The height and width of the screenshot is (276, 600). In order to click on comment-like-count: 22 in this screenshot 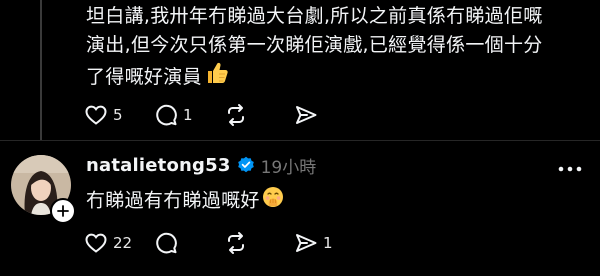, I will do `click(123, 243)`.